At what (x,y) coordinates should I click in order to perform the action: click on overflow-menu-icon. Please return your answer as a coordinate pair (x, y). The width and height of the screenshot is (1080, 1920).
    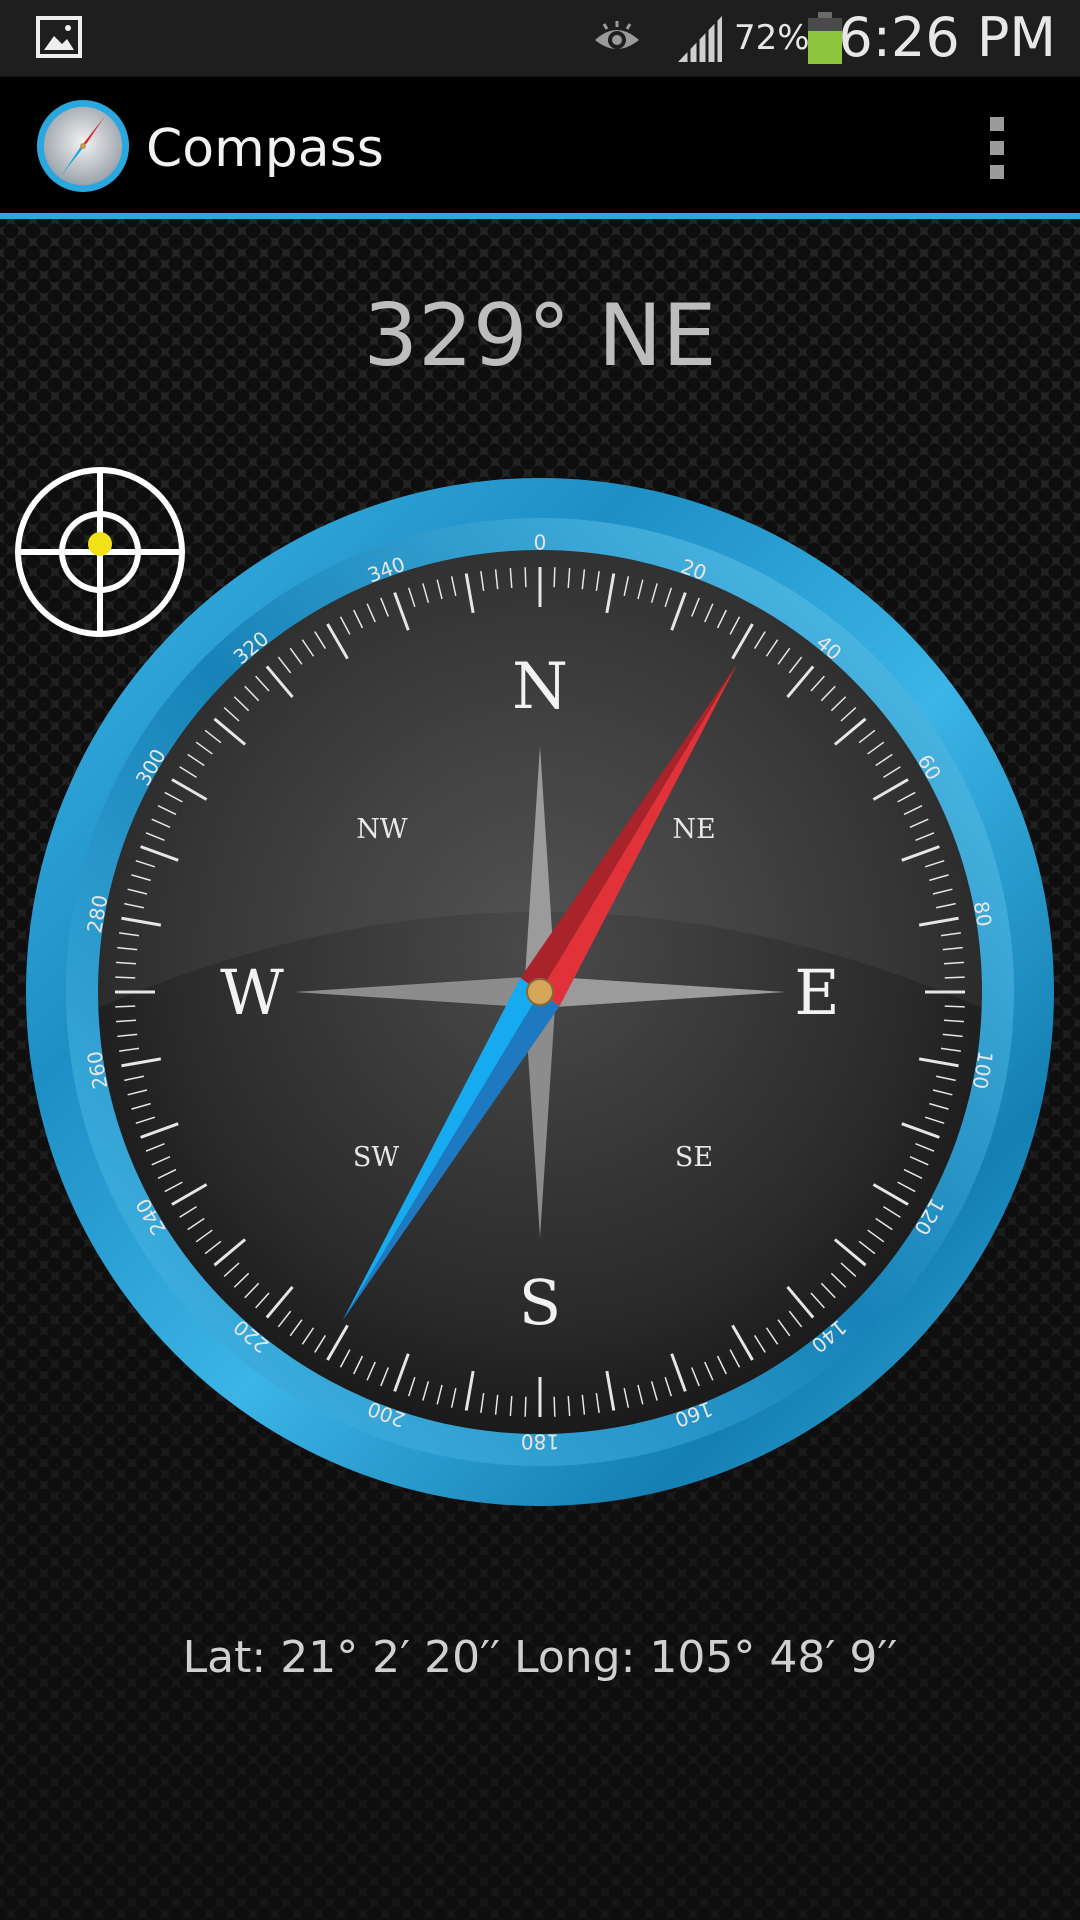
    Looking at the image, I should click on (998, 148).